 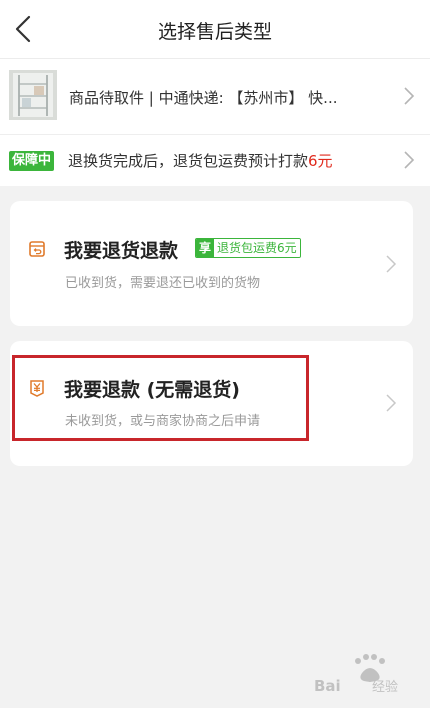 What do you see at coordinates (37, 249) in the screenshot?
I see `return-box-icon` at bounding box center [37, 249].